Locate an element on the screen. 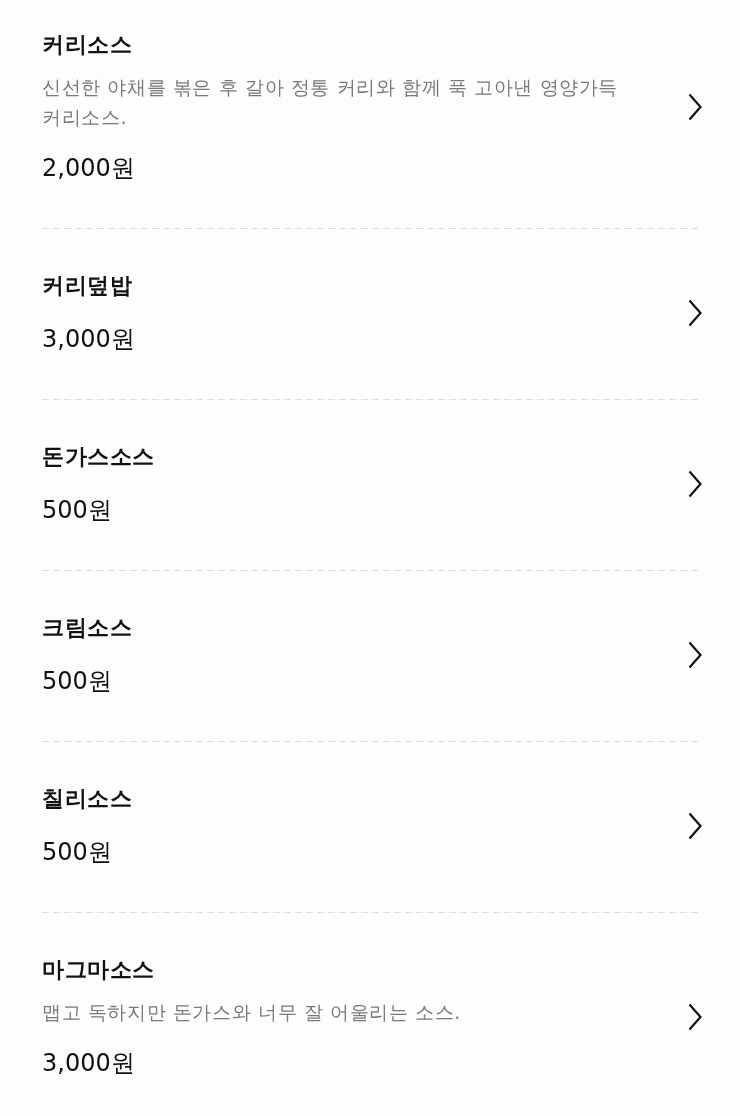 The image size is (740, 1116). item-name: 커리덮밥 is located at coordinates (87, 286).